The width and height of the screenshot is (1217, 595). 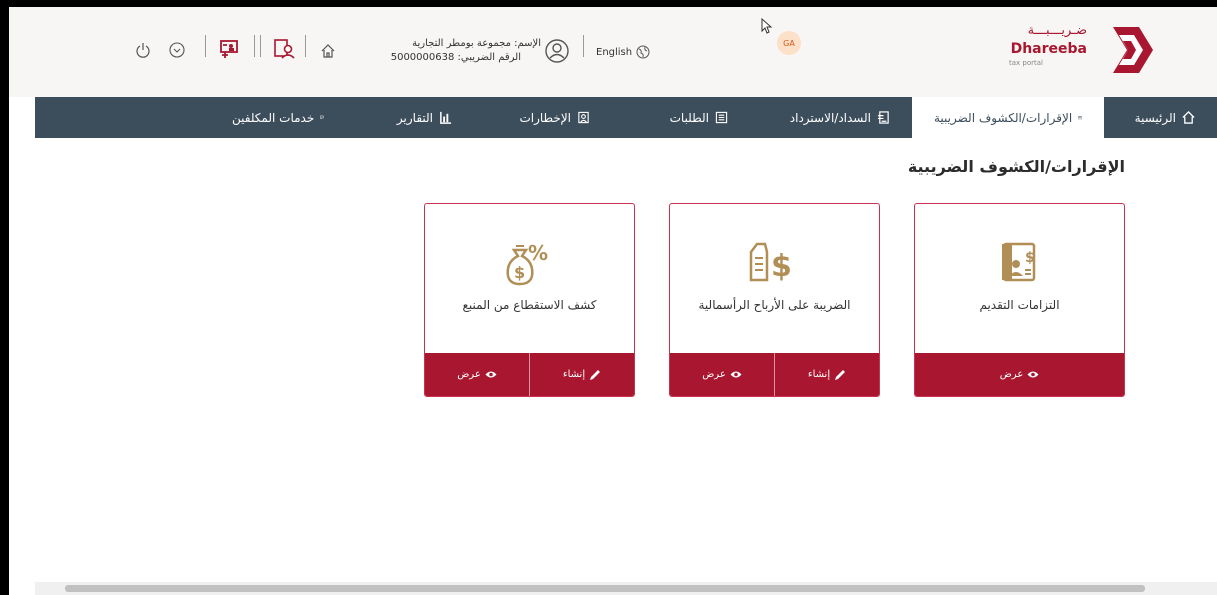 I want to click on power-icon, so click(x=143, y=50).